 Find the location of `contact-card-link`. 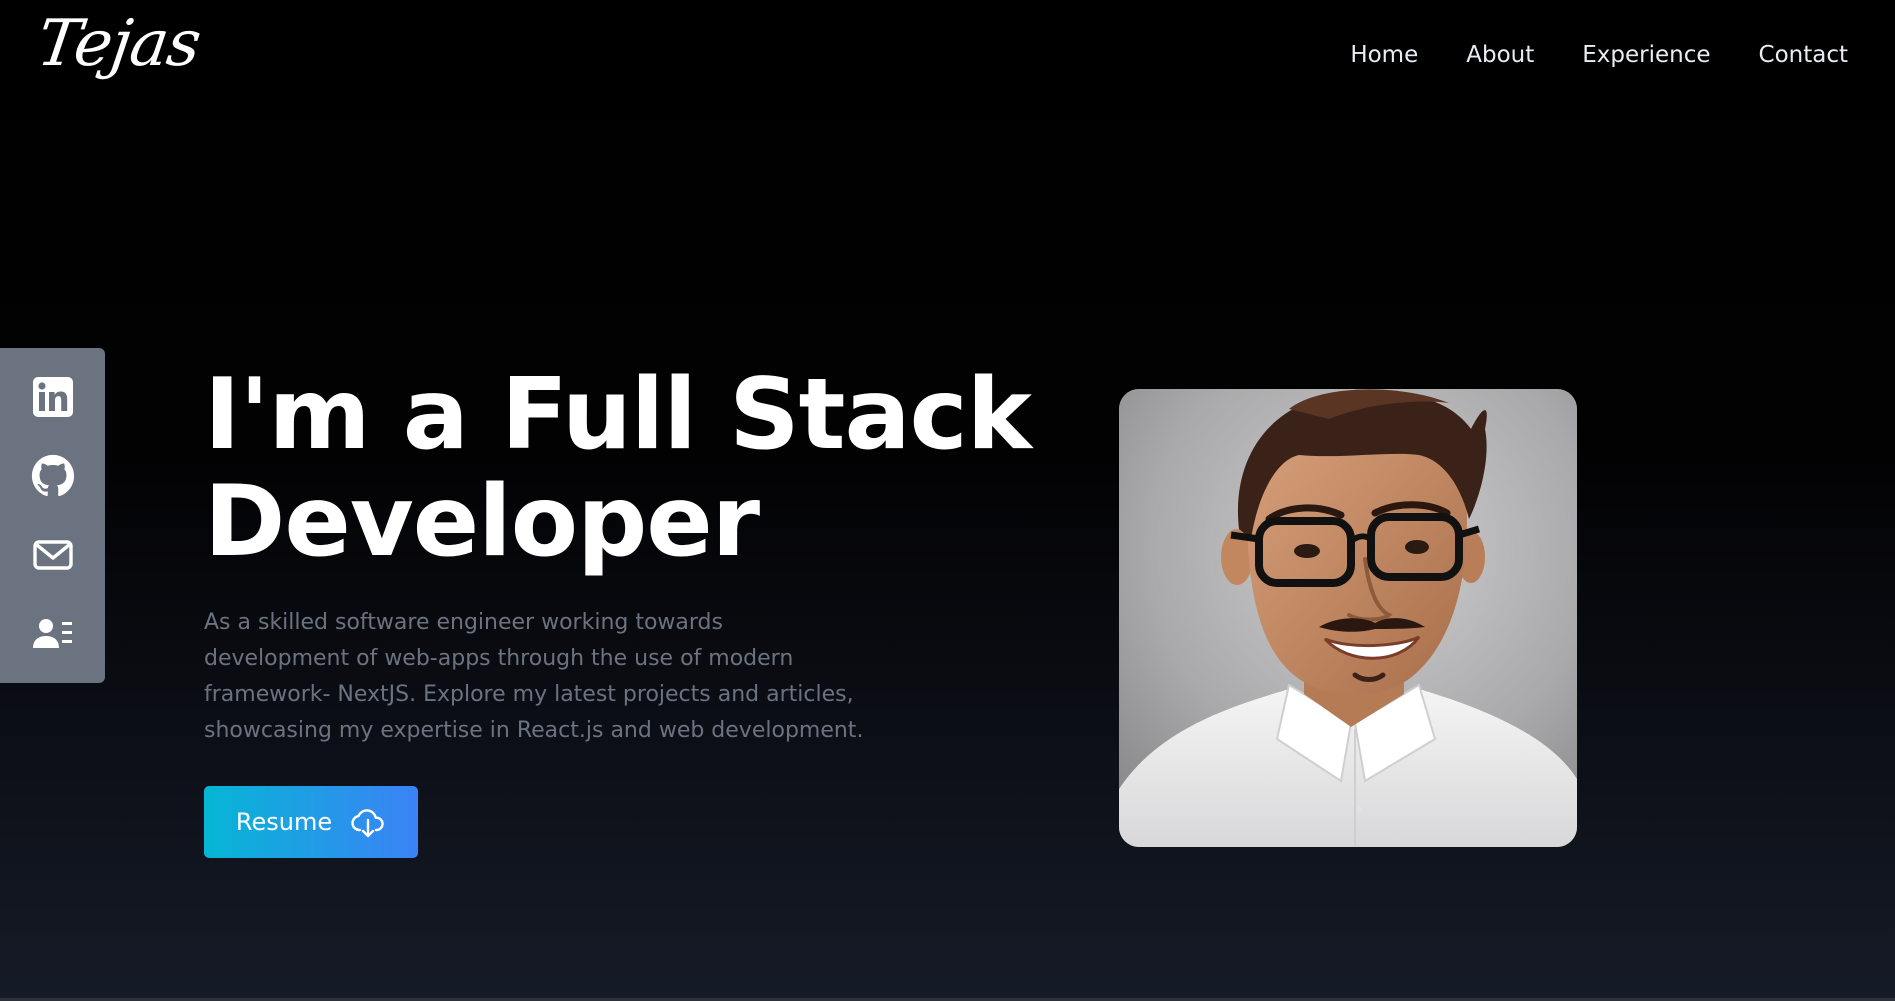

contact-card-link is located at coordinates (53, 634).